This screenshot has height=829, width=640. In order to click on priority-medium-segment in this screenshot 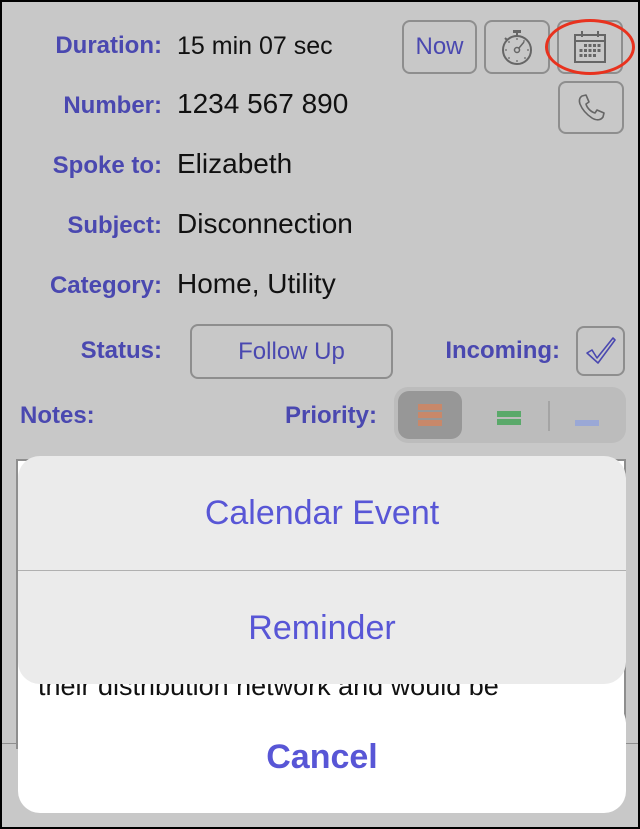, I will do `click(509, 415)`.